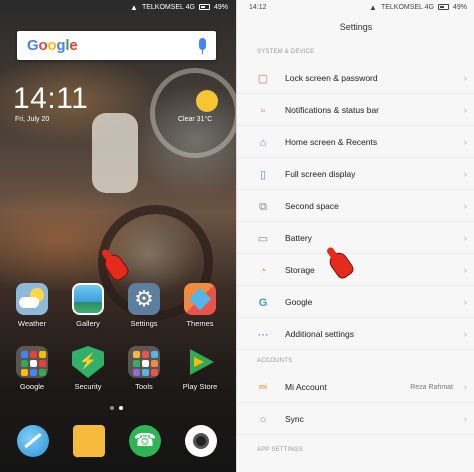  What do you see at coordinates (202, 46) in the screenshot?
I see `microphone-icon` at bounding box center [202, 46].